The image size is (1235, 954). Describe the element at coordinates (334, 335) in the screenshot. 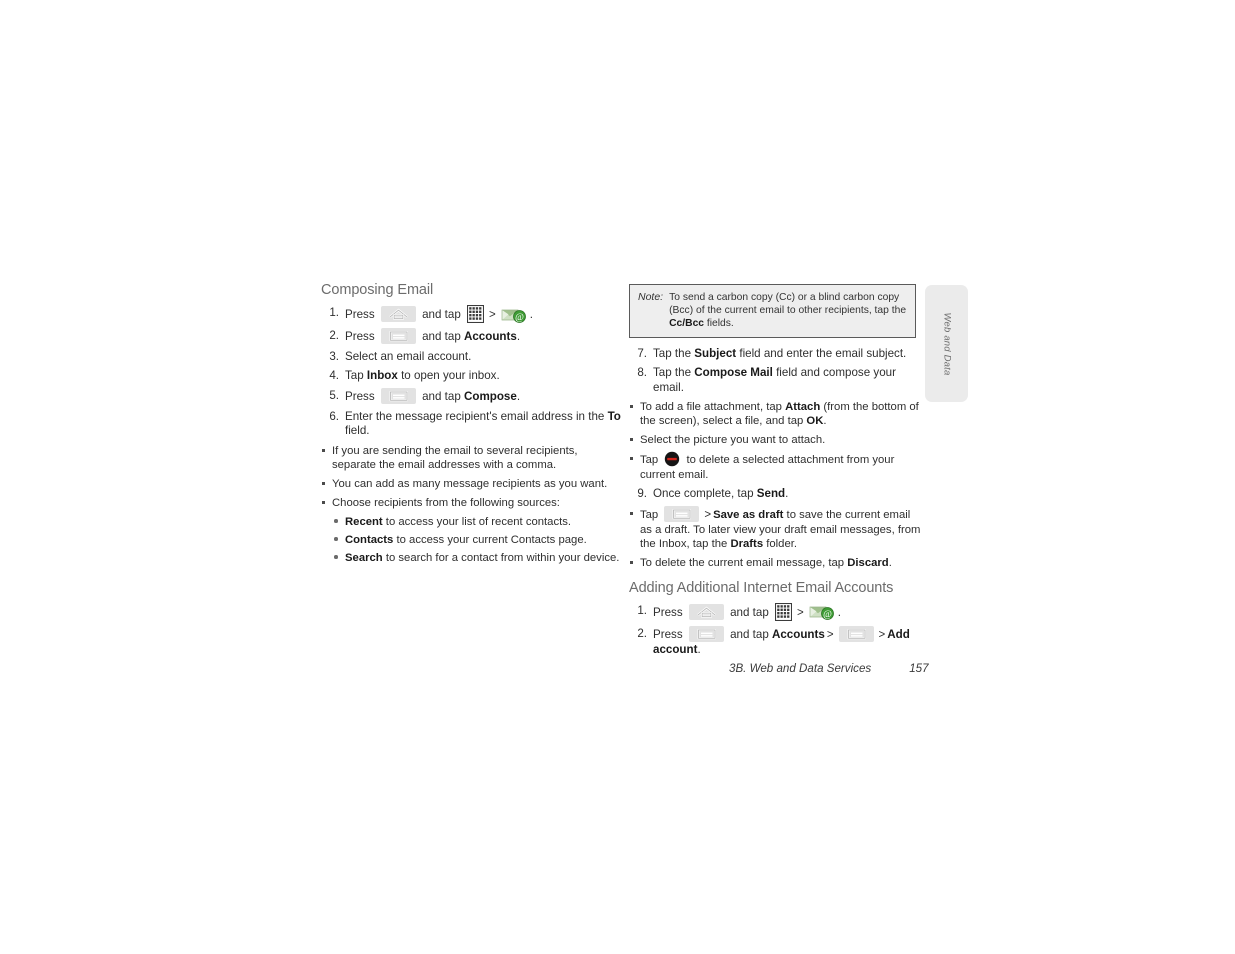

I see `step-number: 2.` at that location.